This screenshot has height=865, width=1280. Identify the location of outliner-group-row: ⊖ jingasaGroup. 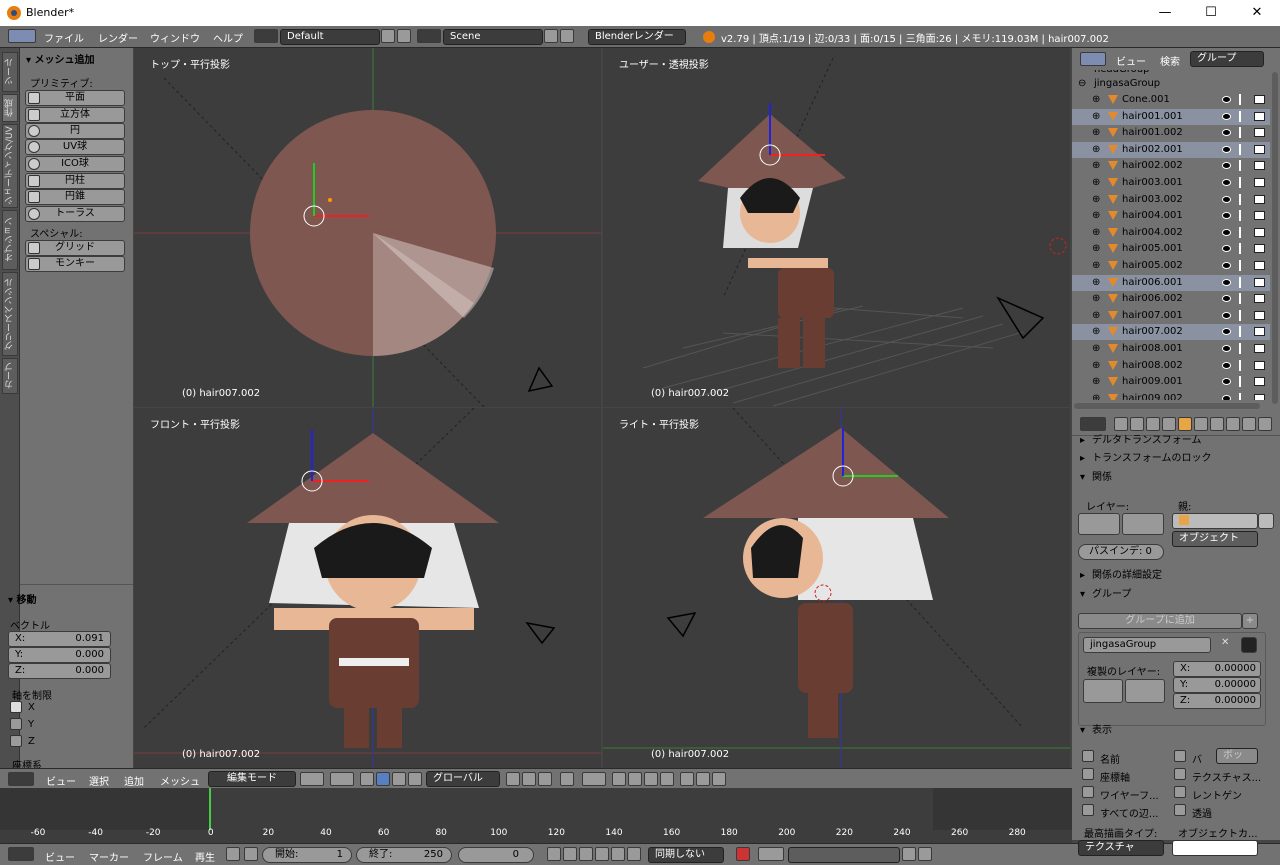
(1171, 84).